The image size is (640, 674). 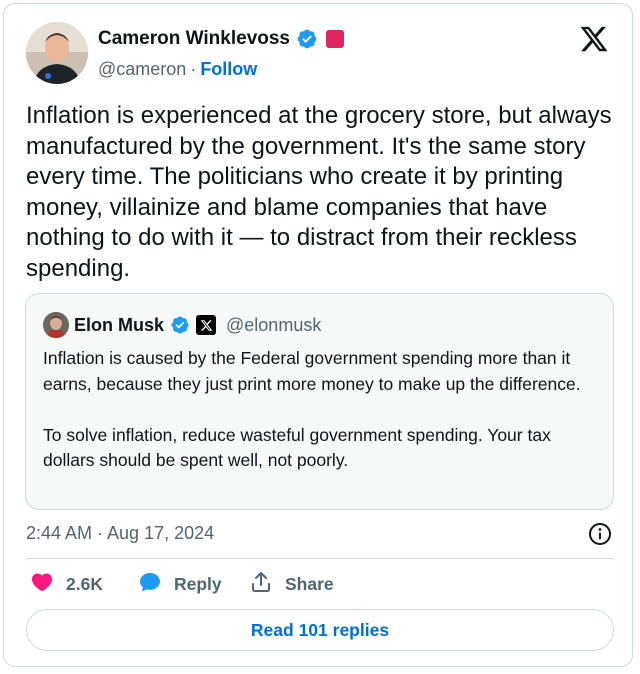 What do you see at coordinates (180, 325) in the screenshot?
I see `quoted-verified-badge-icon` at bounding box center [180, 325].